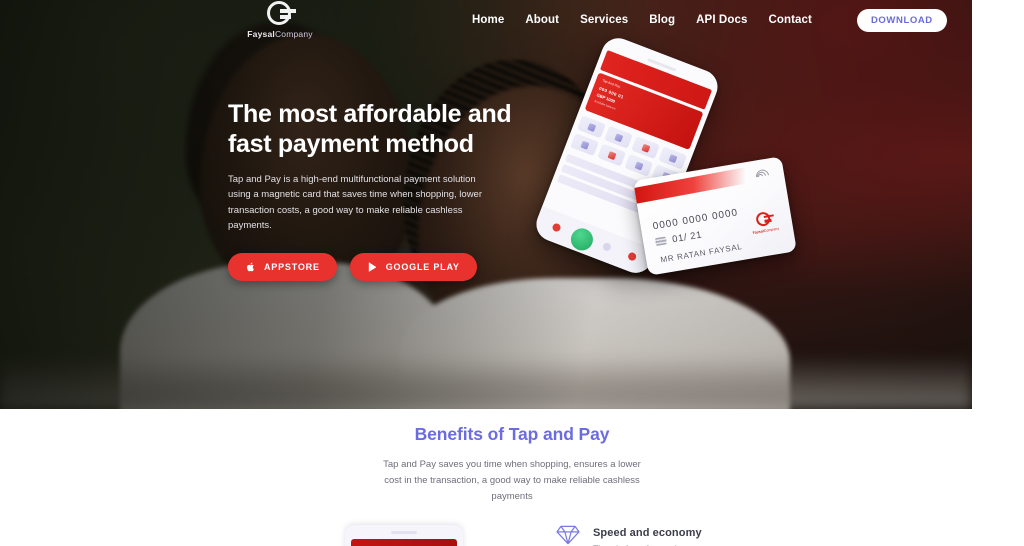  What do you see at coordinates (250, 266) in the screenshot?
I see `apple-icon` at bounding box center [250, 266].